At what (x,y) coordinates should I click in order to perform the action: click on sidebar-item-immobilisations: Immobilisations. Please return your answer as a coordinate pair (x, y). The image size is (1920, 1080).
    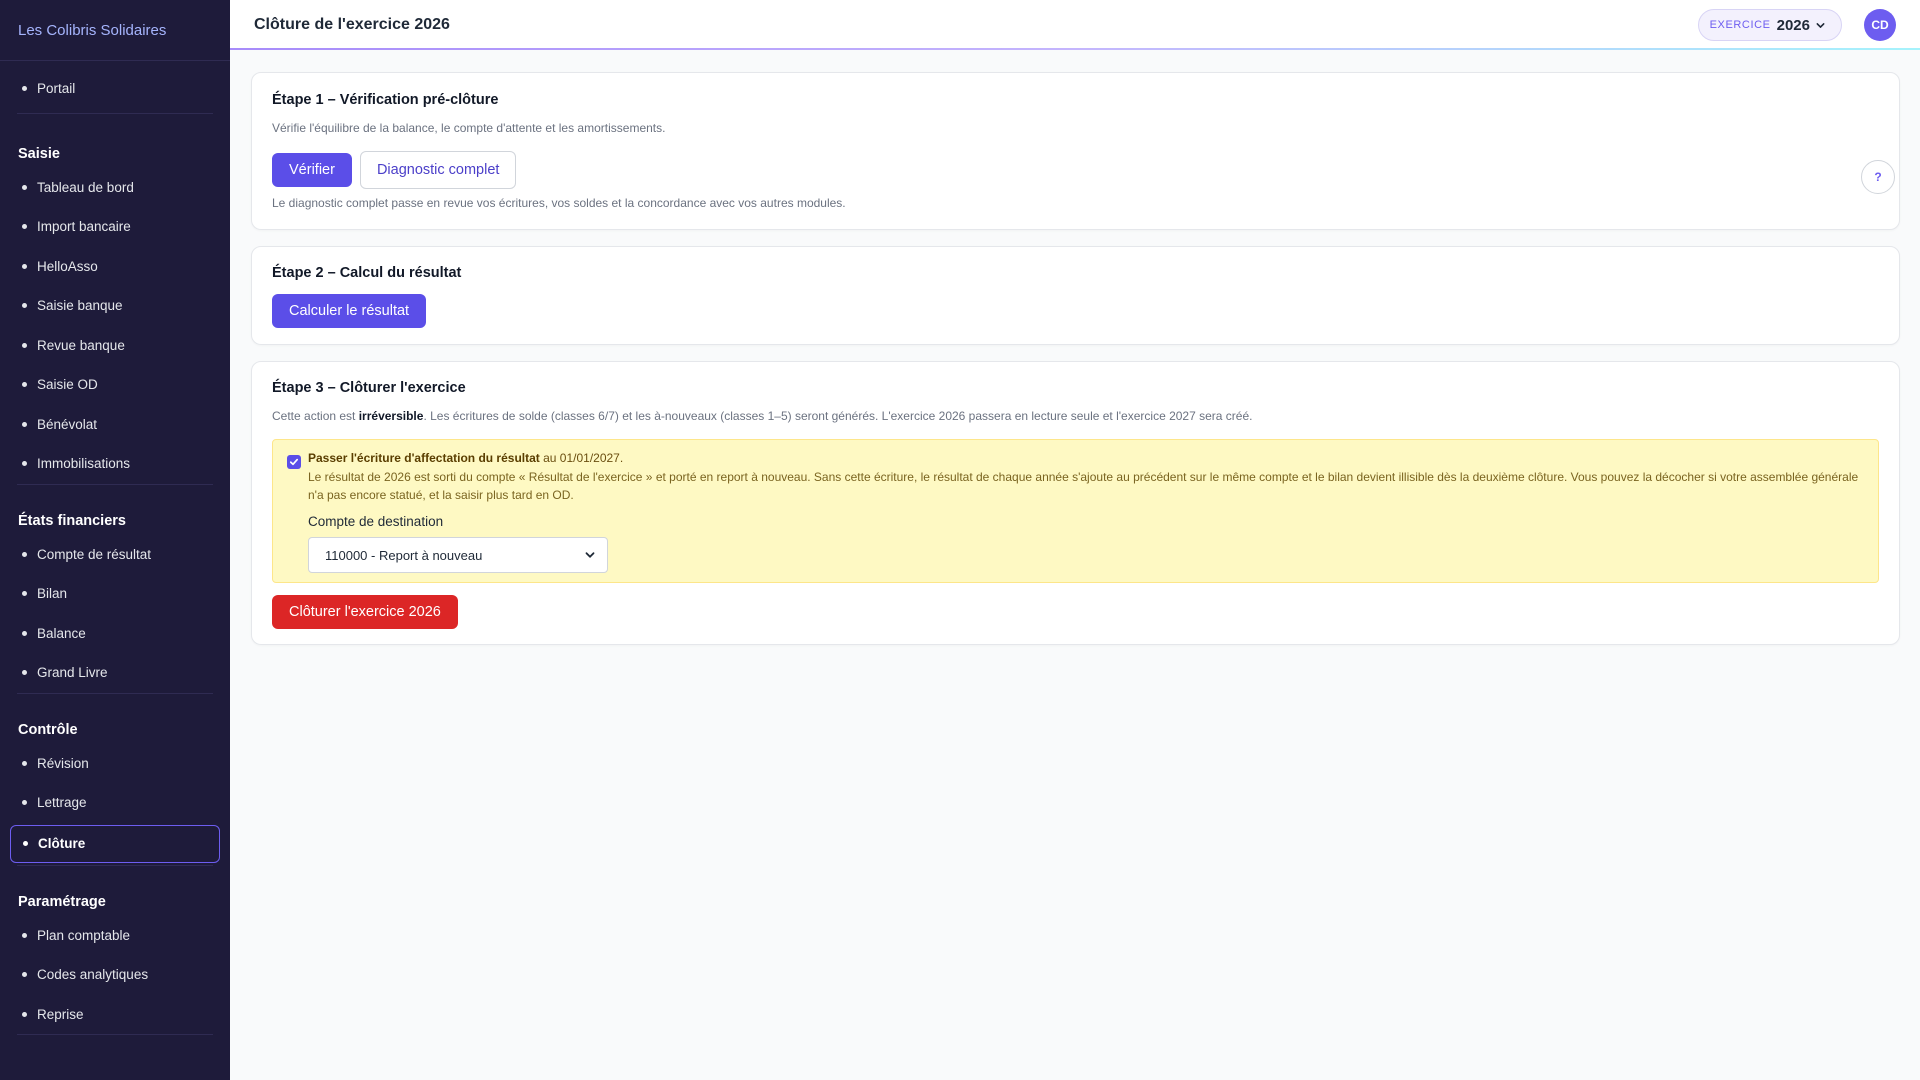
    Looking at the image, I should click on (115, 464).